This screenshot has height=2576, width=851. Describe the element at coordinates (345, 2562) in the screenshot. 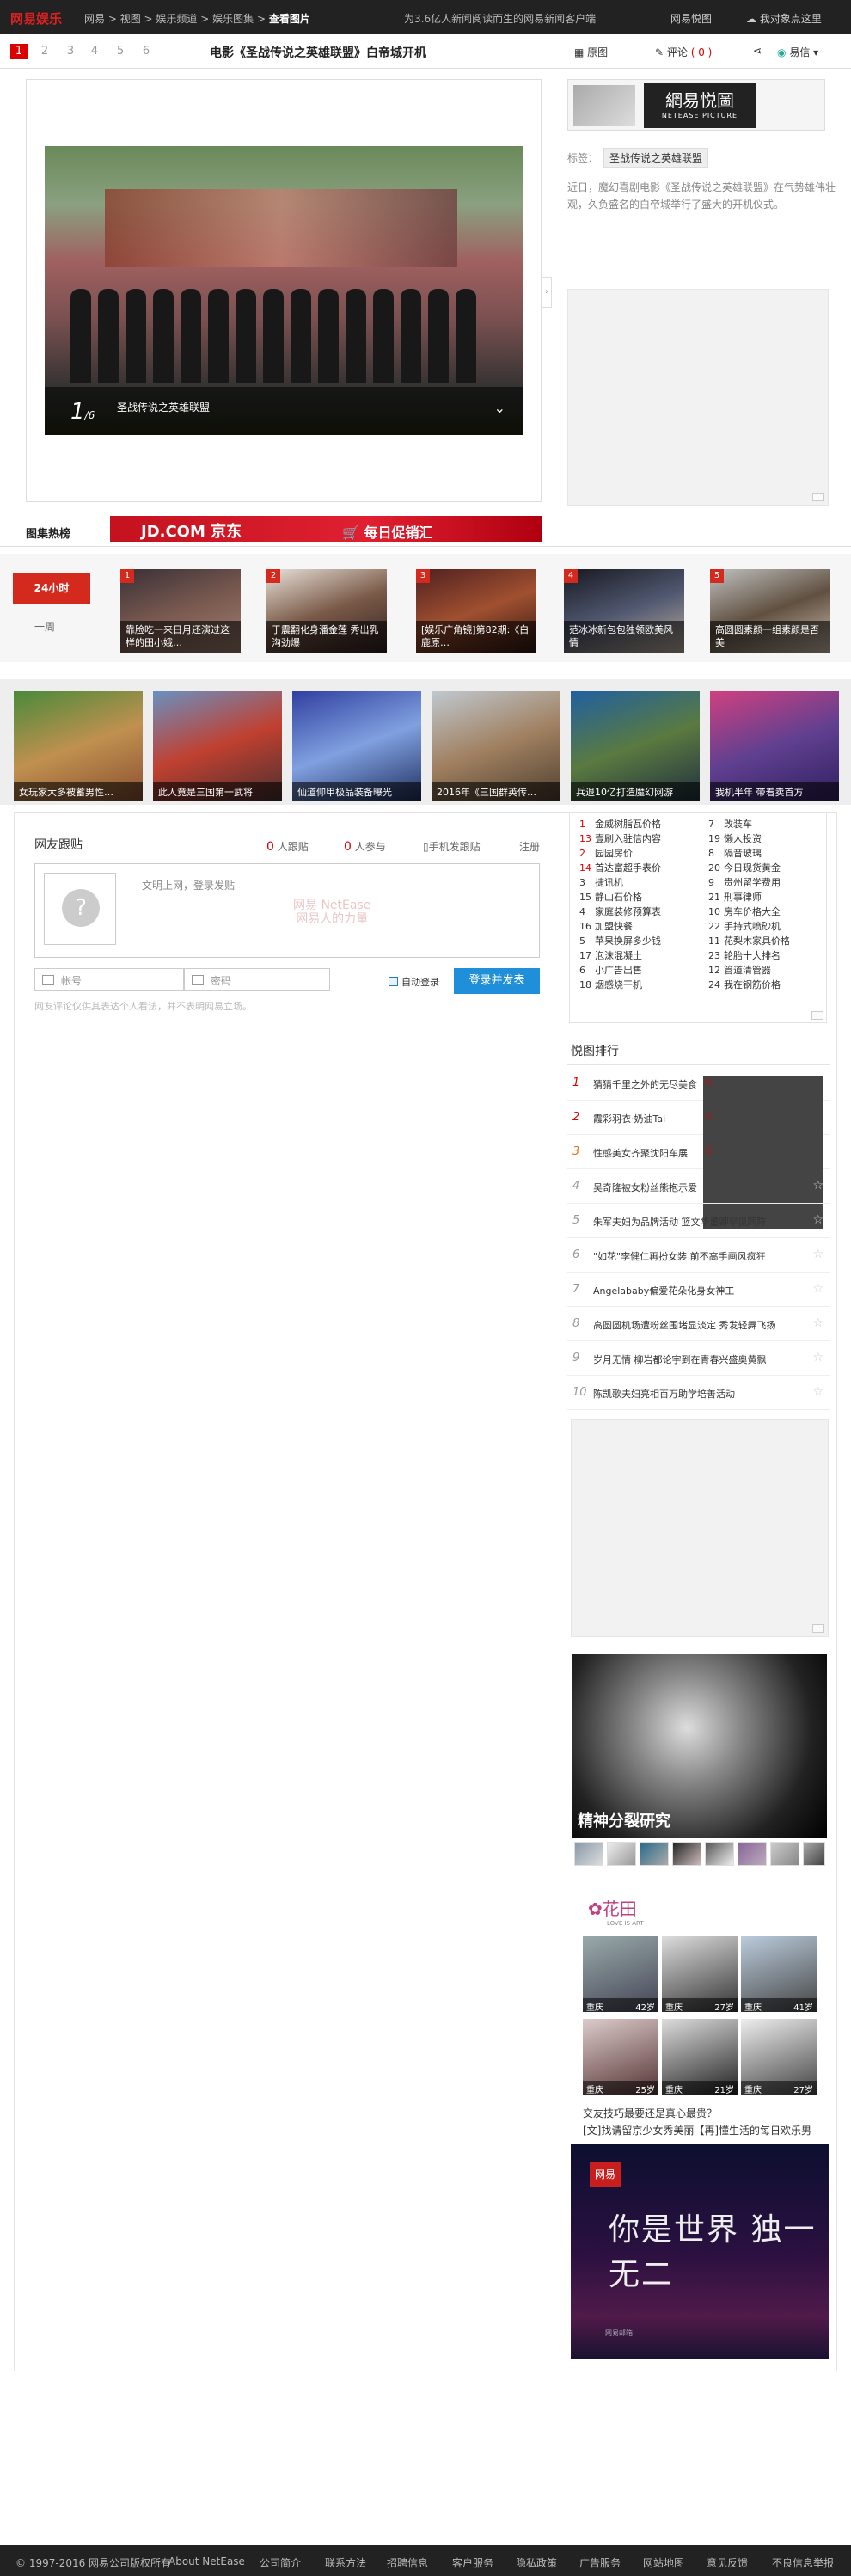

I see `footer-link: 联系方法` at that location.